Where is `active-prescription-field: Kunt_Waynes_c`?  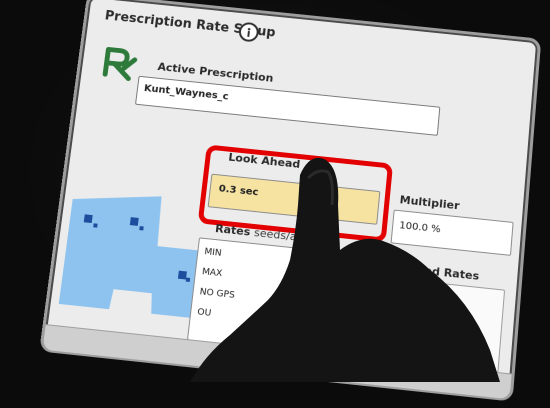
active-prescription-field: Kunt_Waynes_c is located at coordinates (287, 105).